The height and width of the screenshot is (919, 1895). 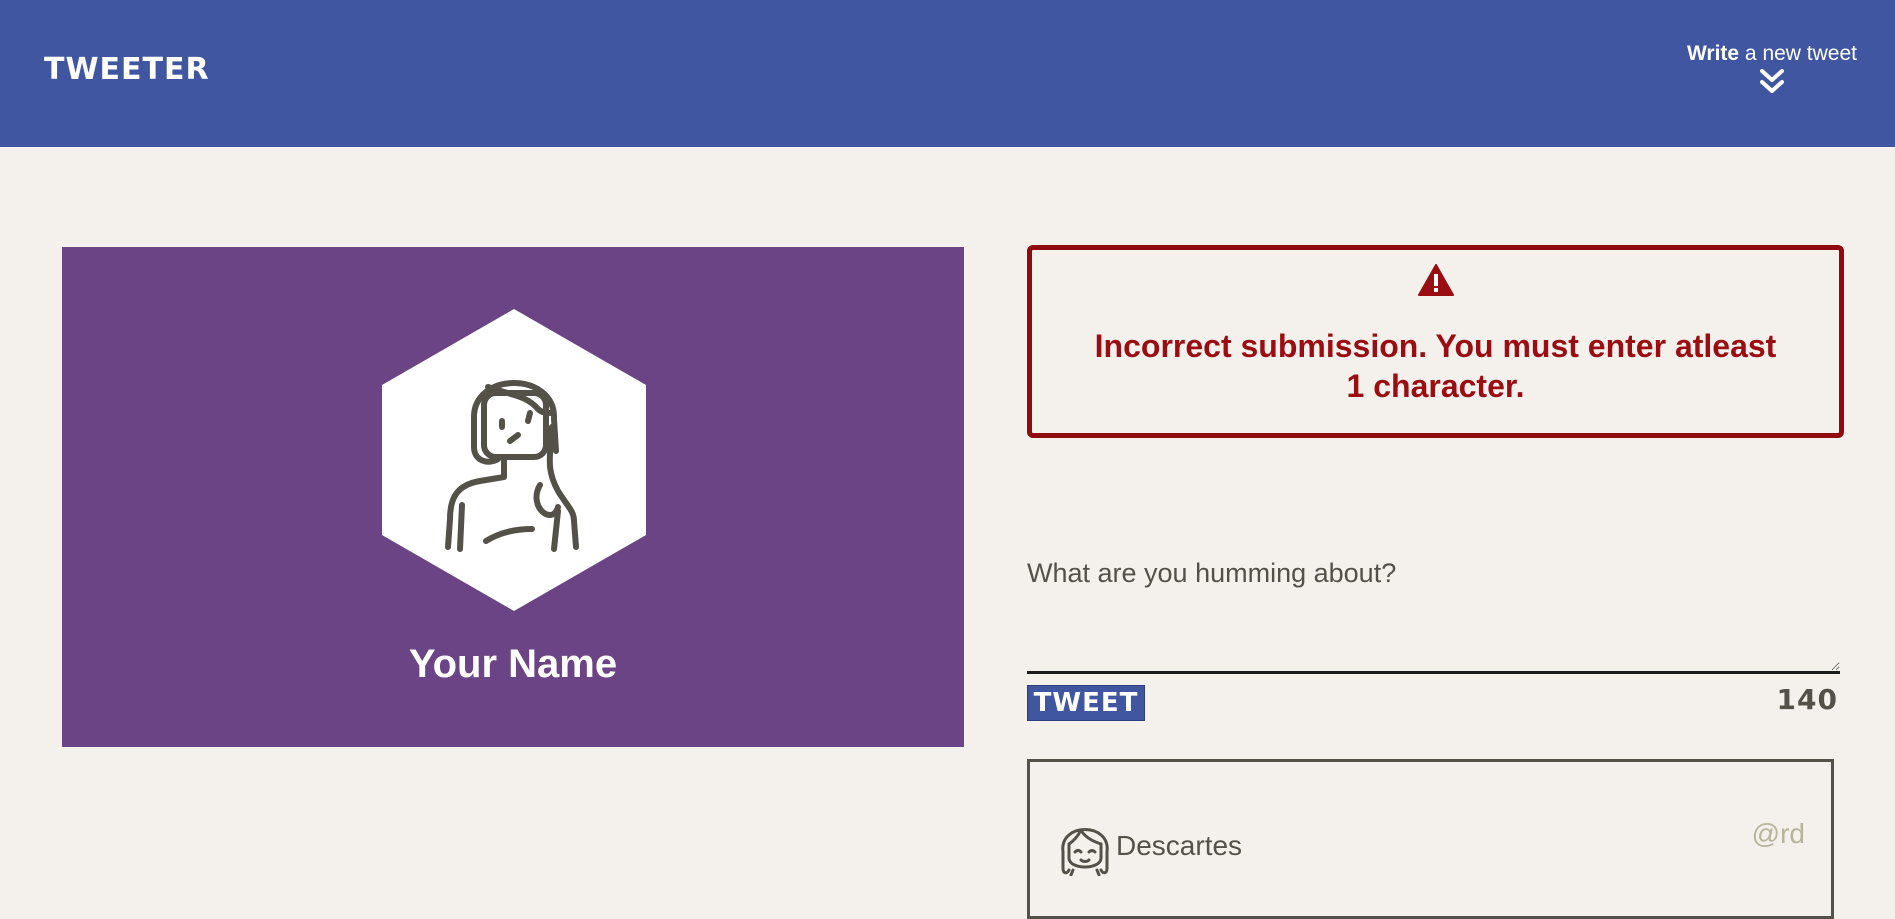 What do you see at coordinates (513, 664) in the screenshot?
I see `profile-name: Your Name` at bounding box center [513, 664].